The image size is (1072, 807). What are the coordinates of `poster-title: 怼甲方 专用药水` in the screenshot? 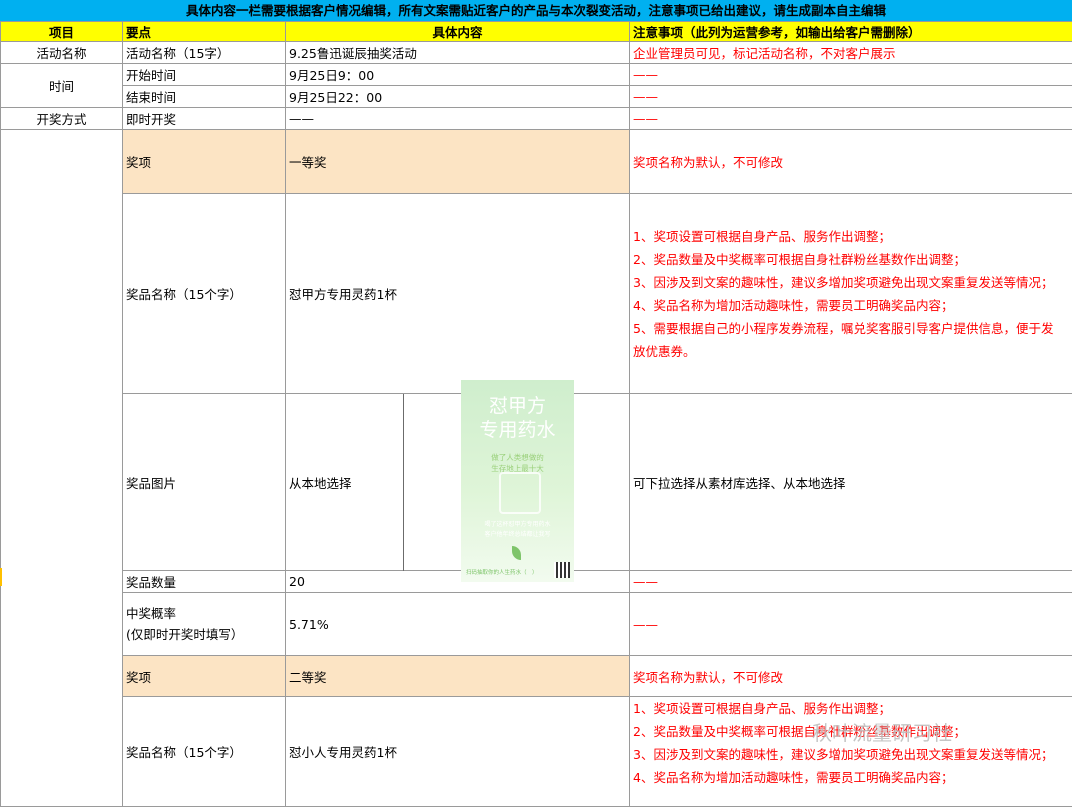 It's located at (517, 418).